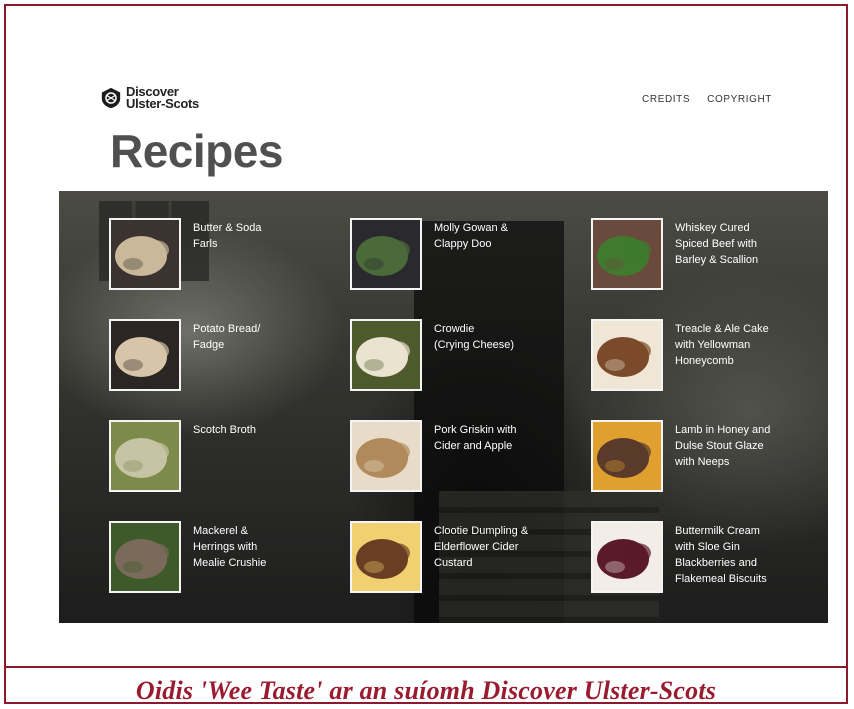 This screenshot has height=709, width=854. I want to click on caption-divider, so click(426, 667).